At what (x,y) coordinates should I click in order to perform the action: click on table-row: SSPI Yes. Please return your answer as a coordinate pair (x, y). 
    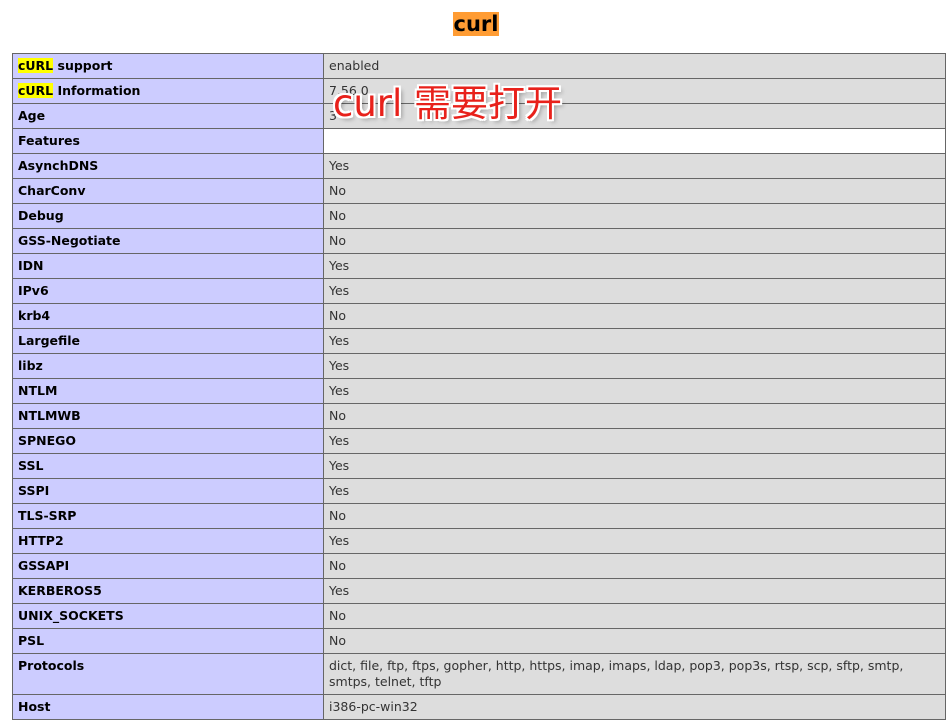
    Looking at the image, I should click on (479, 491).